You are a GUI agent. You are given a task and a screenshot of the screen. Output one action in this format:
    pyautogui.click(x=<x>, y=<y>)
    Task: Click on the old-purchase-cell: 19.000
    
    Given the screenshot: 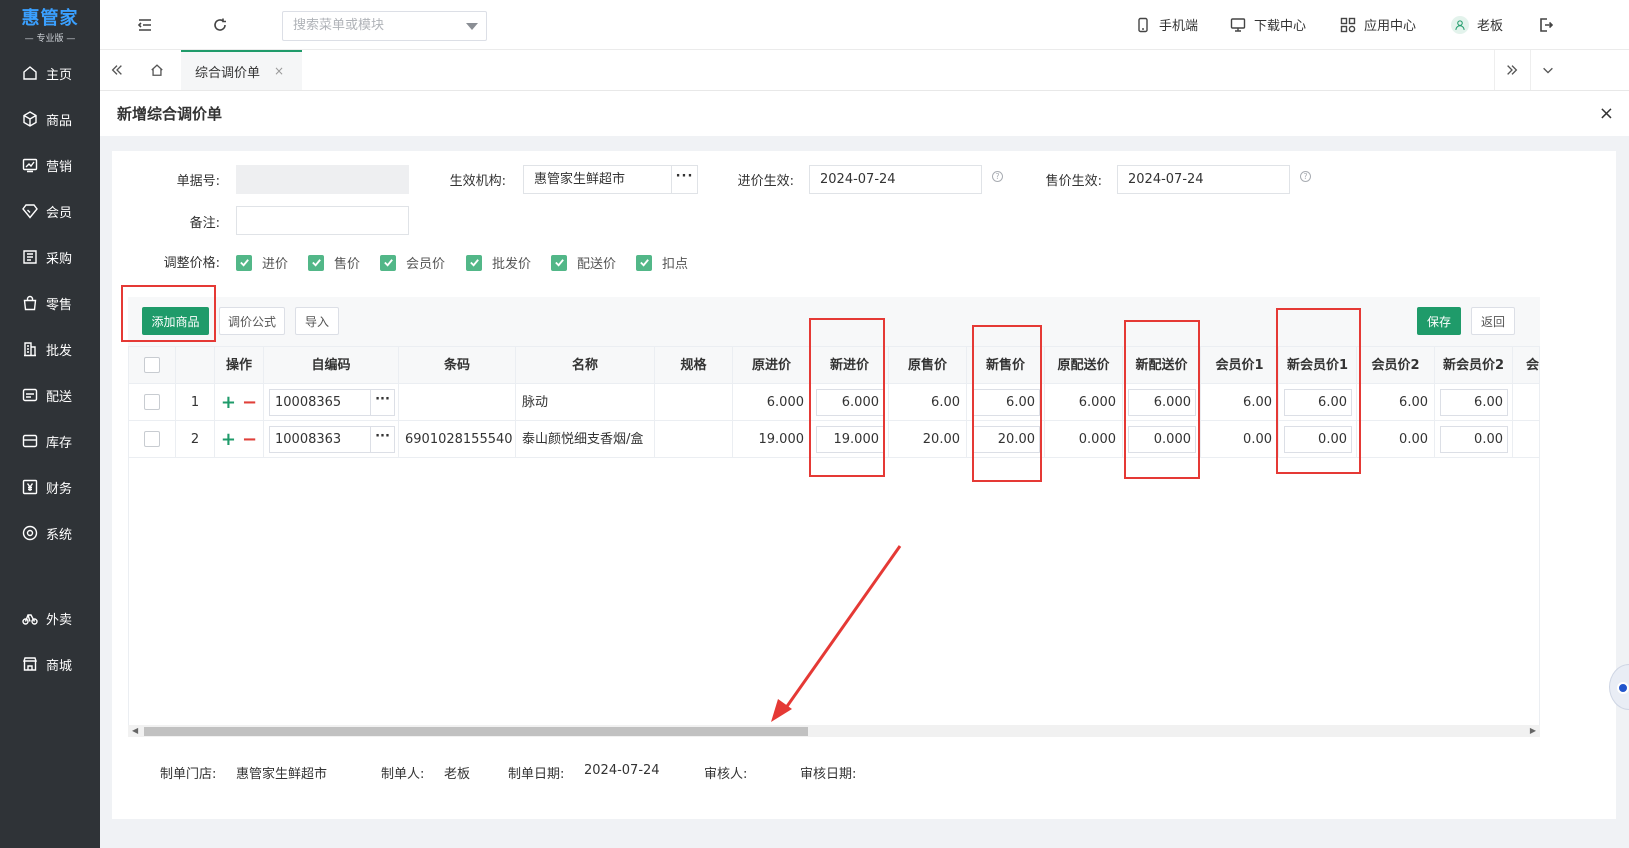 What is the action you would take?
    pyautogui.click(x=772, y=439)
    